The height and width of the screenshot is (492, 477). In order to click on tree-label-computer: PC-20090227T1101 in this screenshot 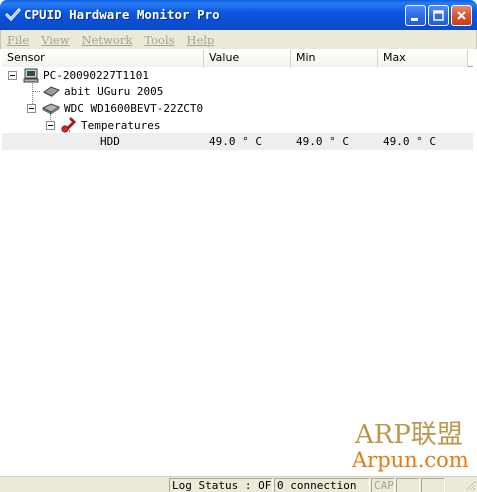, I will do `click(96, 75)`.